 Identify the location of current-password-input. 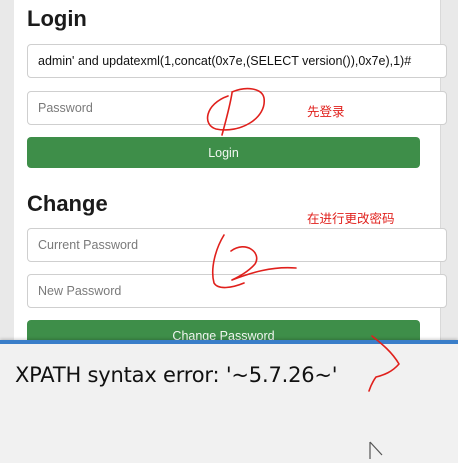
(237, 245).